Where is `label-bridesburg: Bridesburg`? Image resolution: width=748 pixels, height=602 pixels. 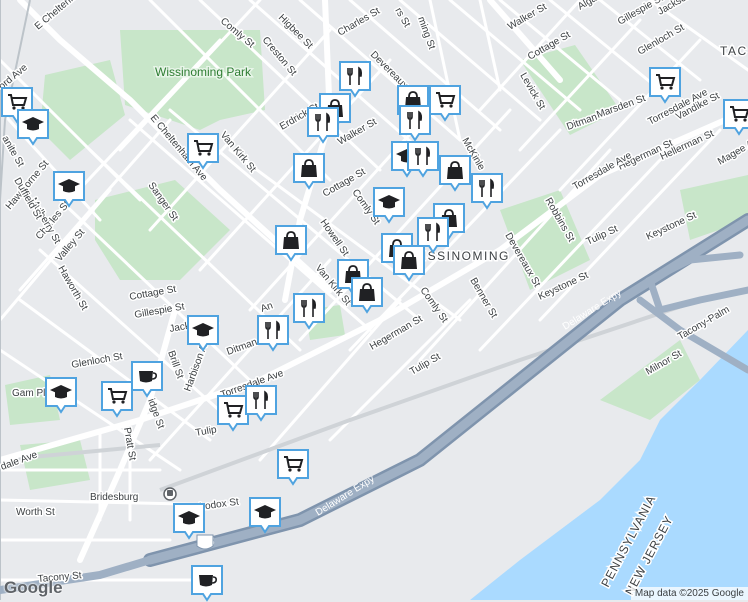
label-bridesburg: Bridesburg is located at coordinates (114, 497).